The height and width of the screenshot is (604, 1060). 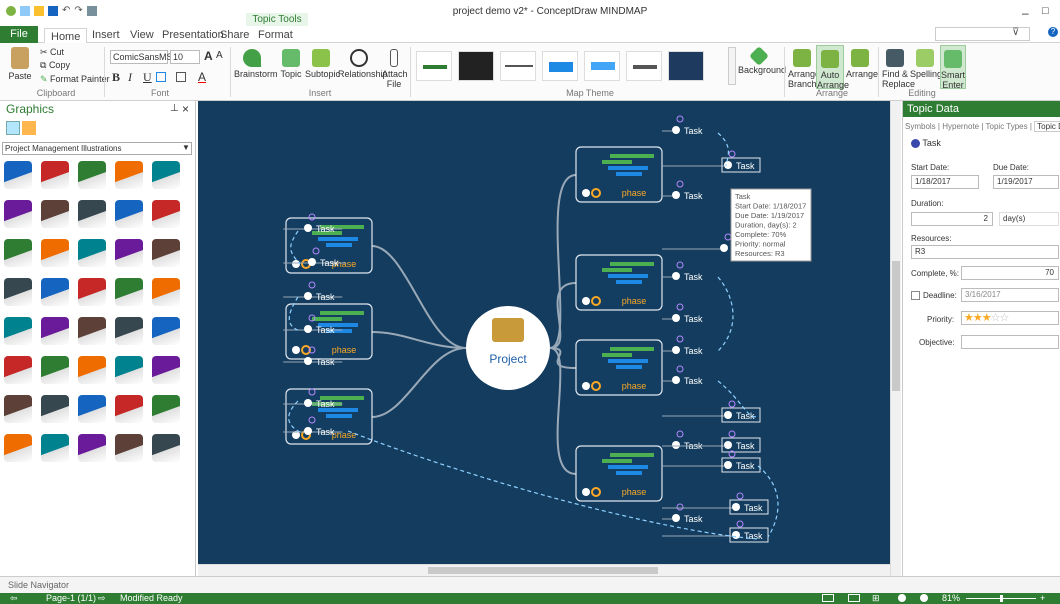 I want to click on chevron-down-icon: ▼, so click(x=186, y=147).